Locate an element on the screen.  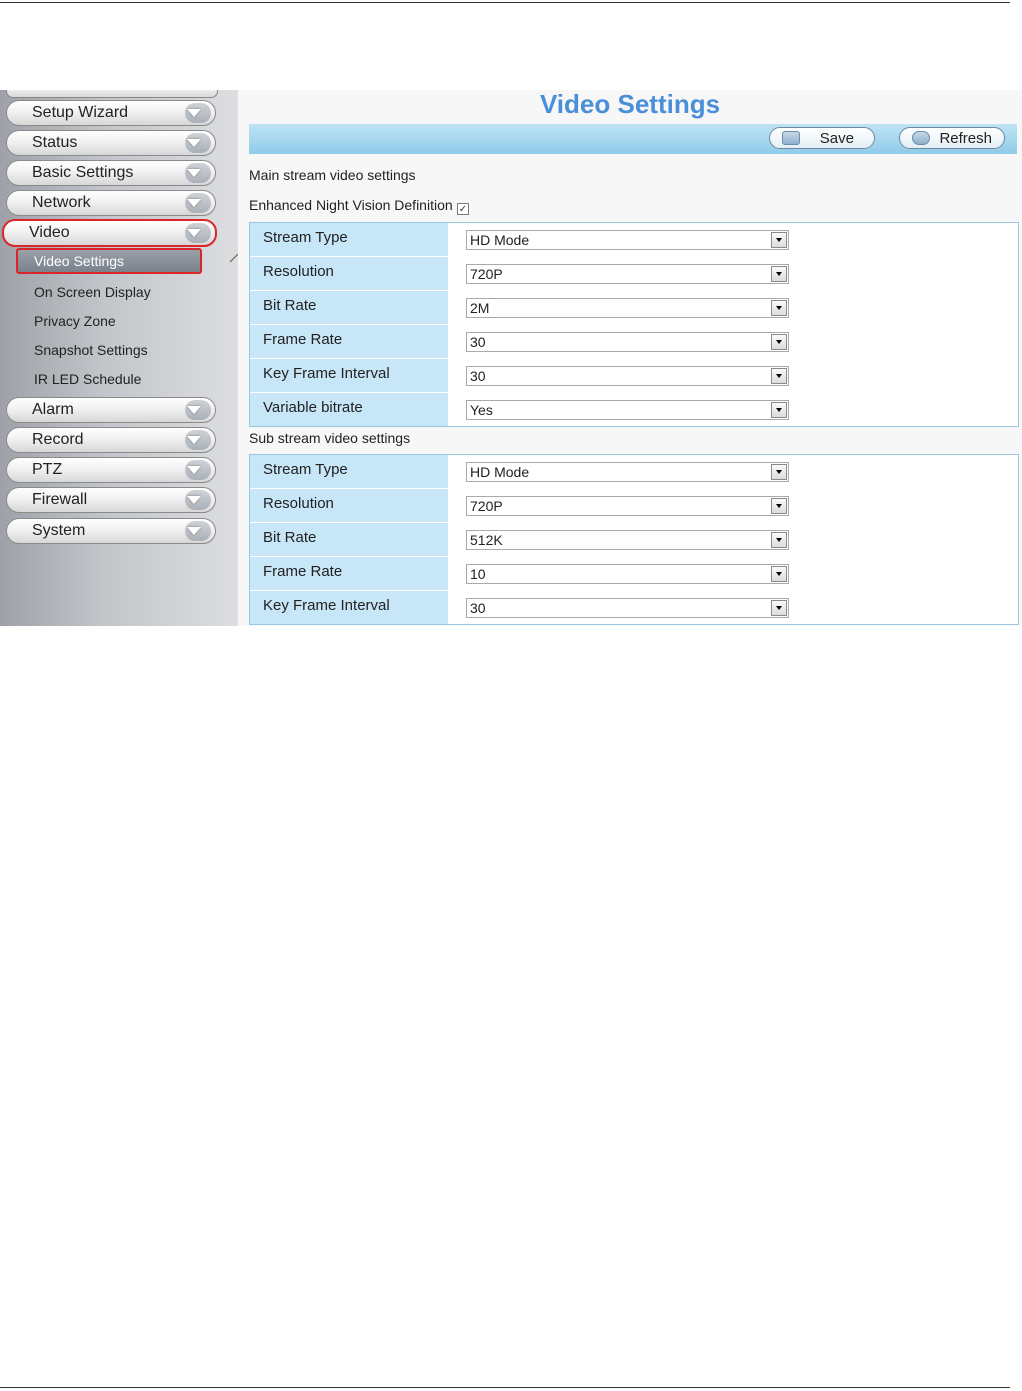
table-row: Resolution 720P is located at coordinates (634, 274).